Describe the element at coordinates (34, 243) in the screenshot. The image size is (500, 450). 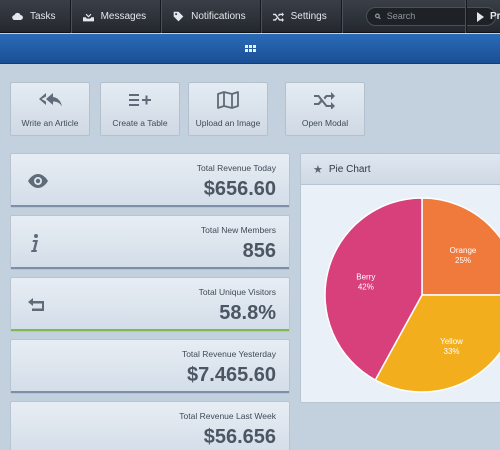
I see `info-icon` at that location.